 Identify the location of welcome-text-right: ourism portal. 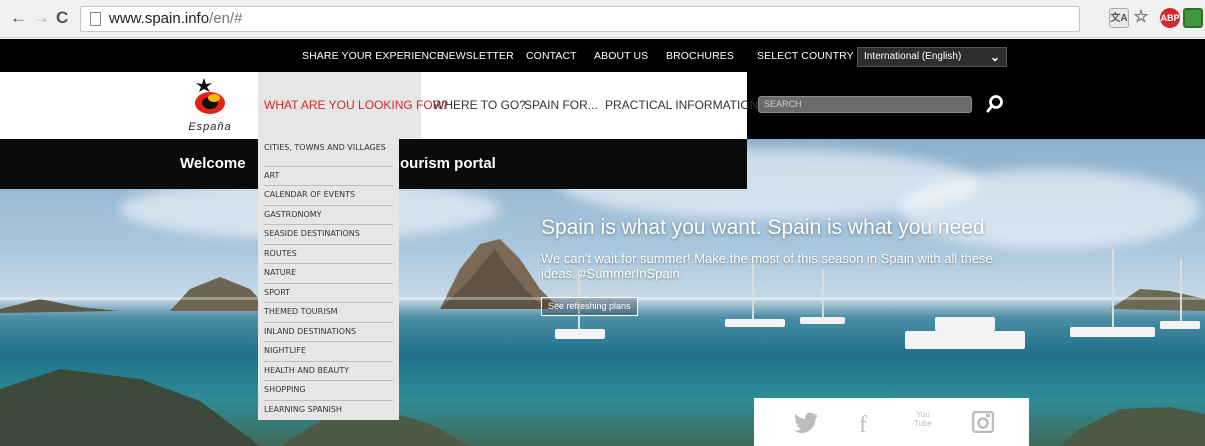
(448, 163).